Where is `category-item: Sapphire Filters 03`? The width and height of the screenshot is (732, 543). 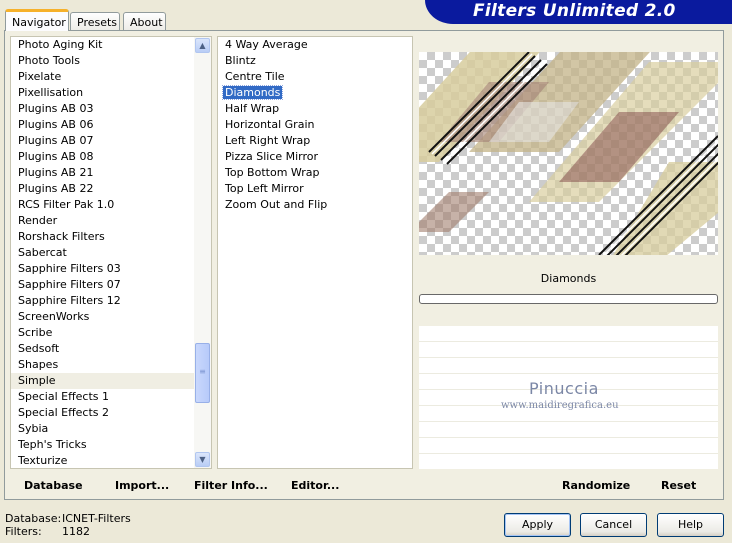 category-item: Sapphire Filters 03 is located at coordinates (111, 269).